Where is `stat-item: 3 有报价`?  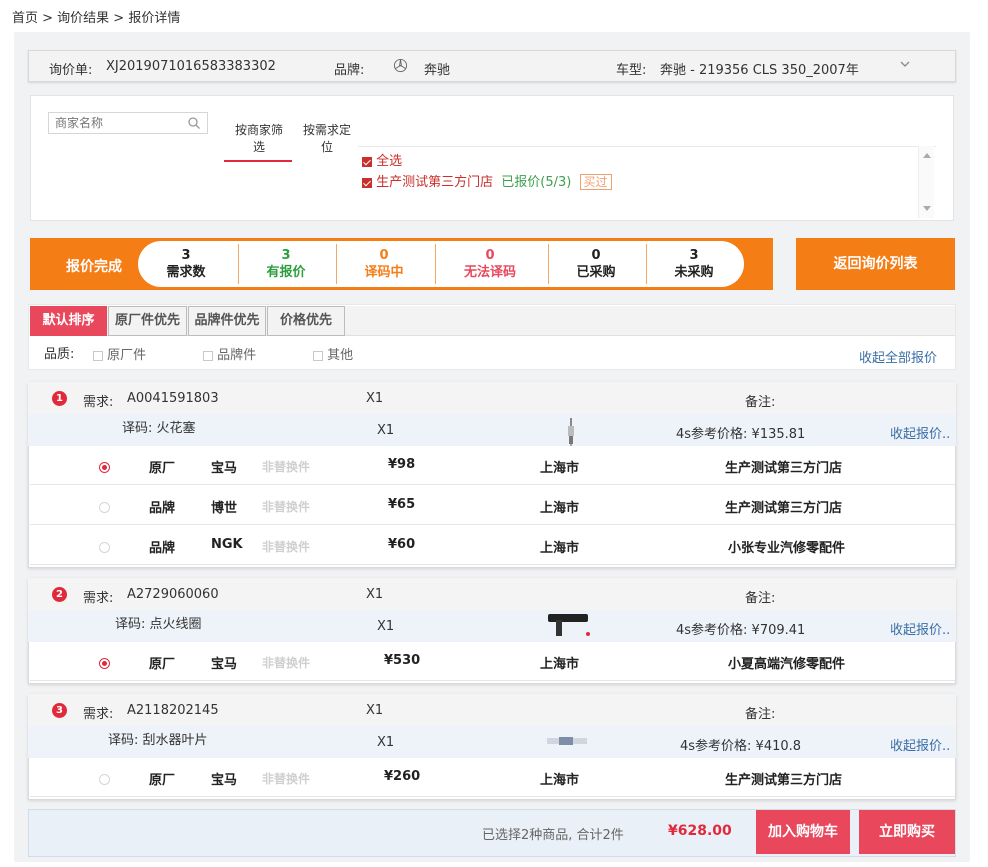
stat-item: 3 有报价 is located at coordinates (286, 264).